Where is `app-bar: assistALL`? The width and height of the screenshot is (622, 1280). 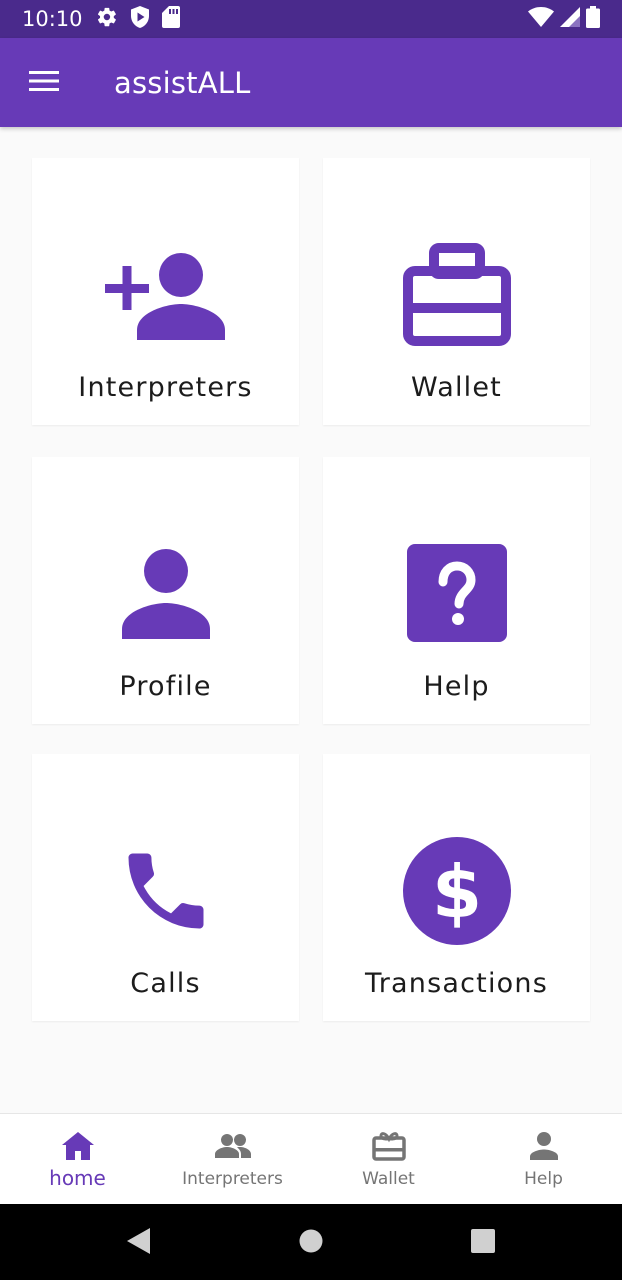
app-bar: assistALL is located at coordinates (311, 82).